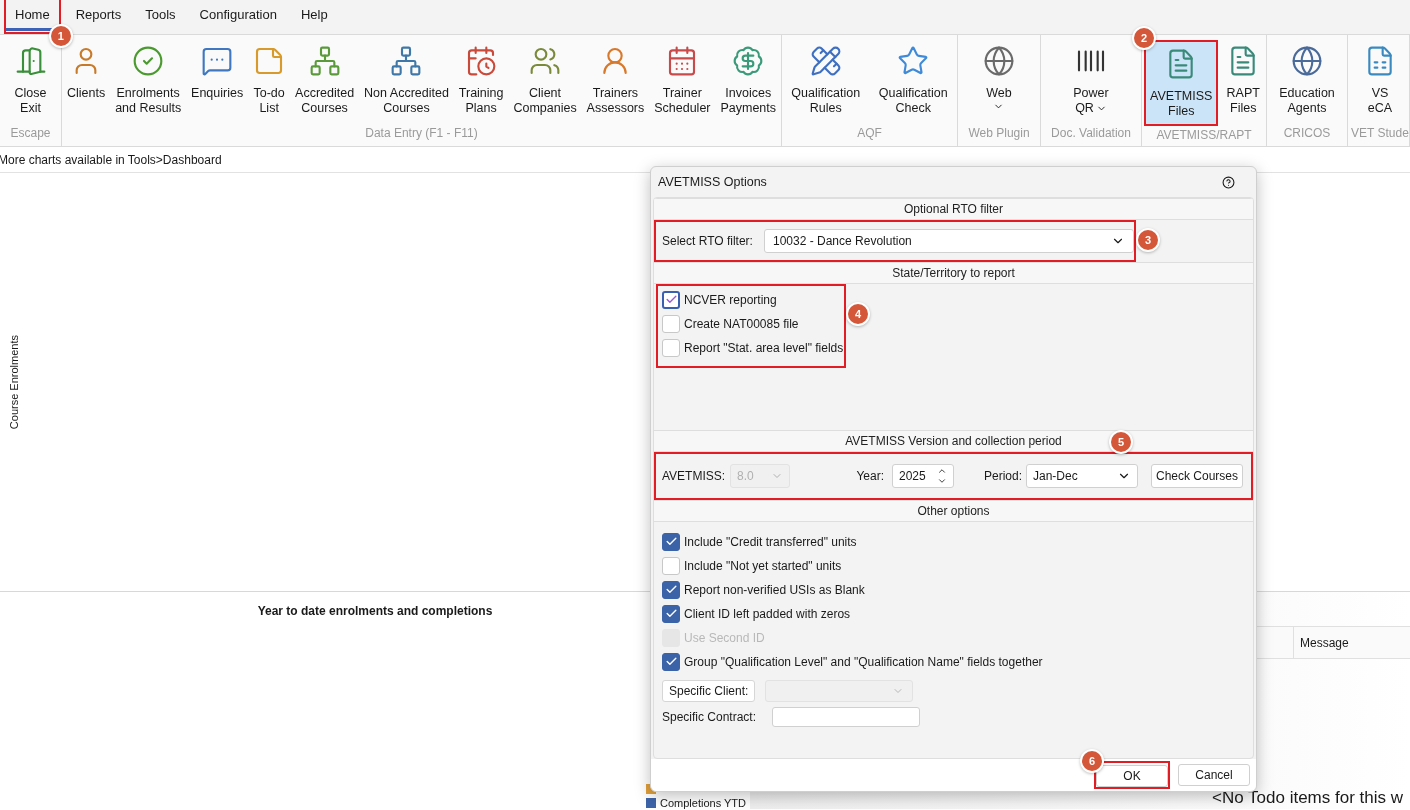 This screenshot has width=1410, height=810. I want to click on year-spinner: 2025, so click(923, 476).